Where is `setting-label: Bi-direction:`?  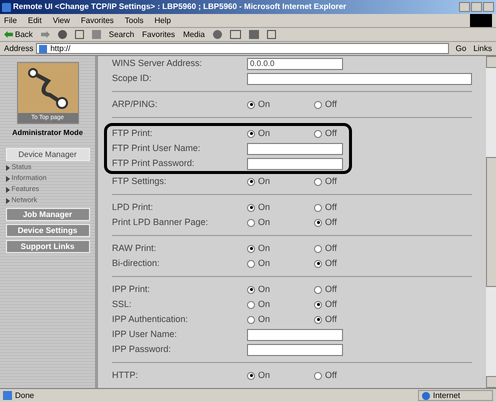
setting-label: Bi-direction: is located at coordinates (136, 263).